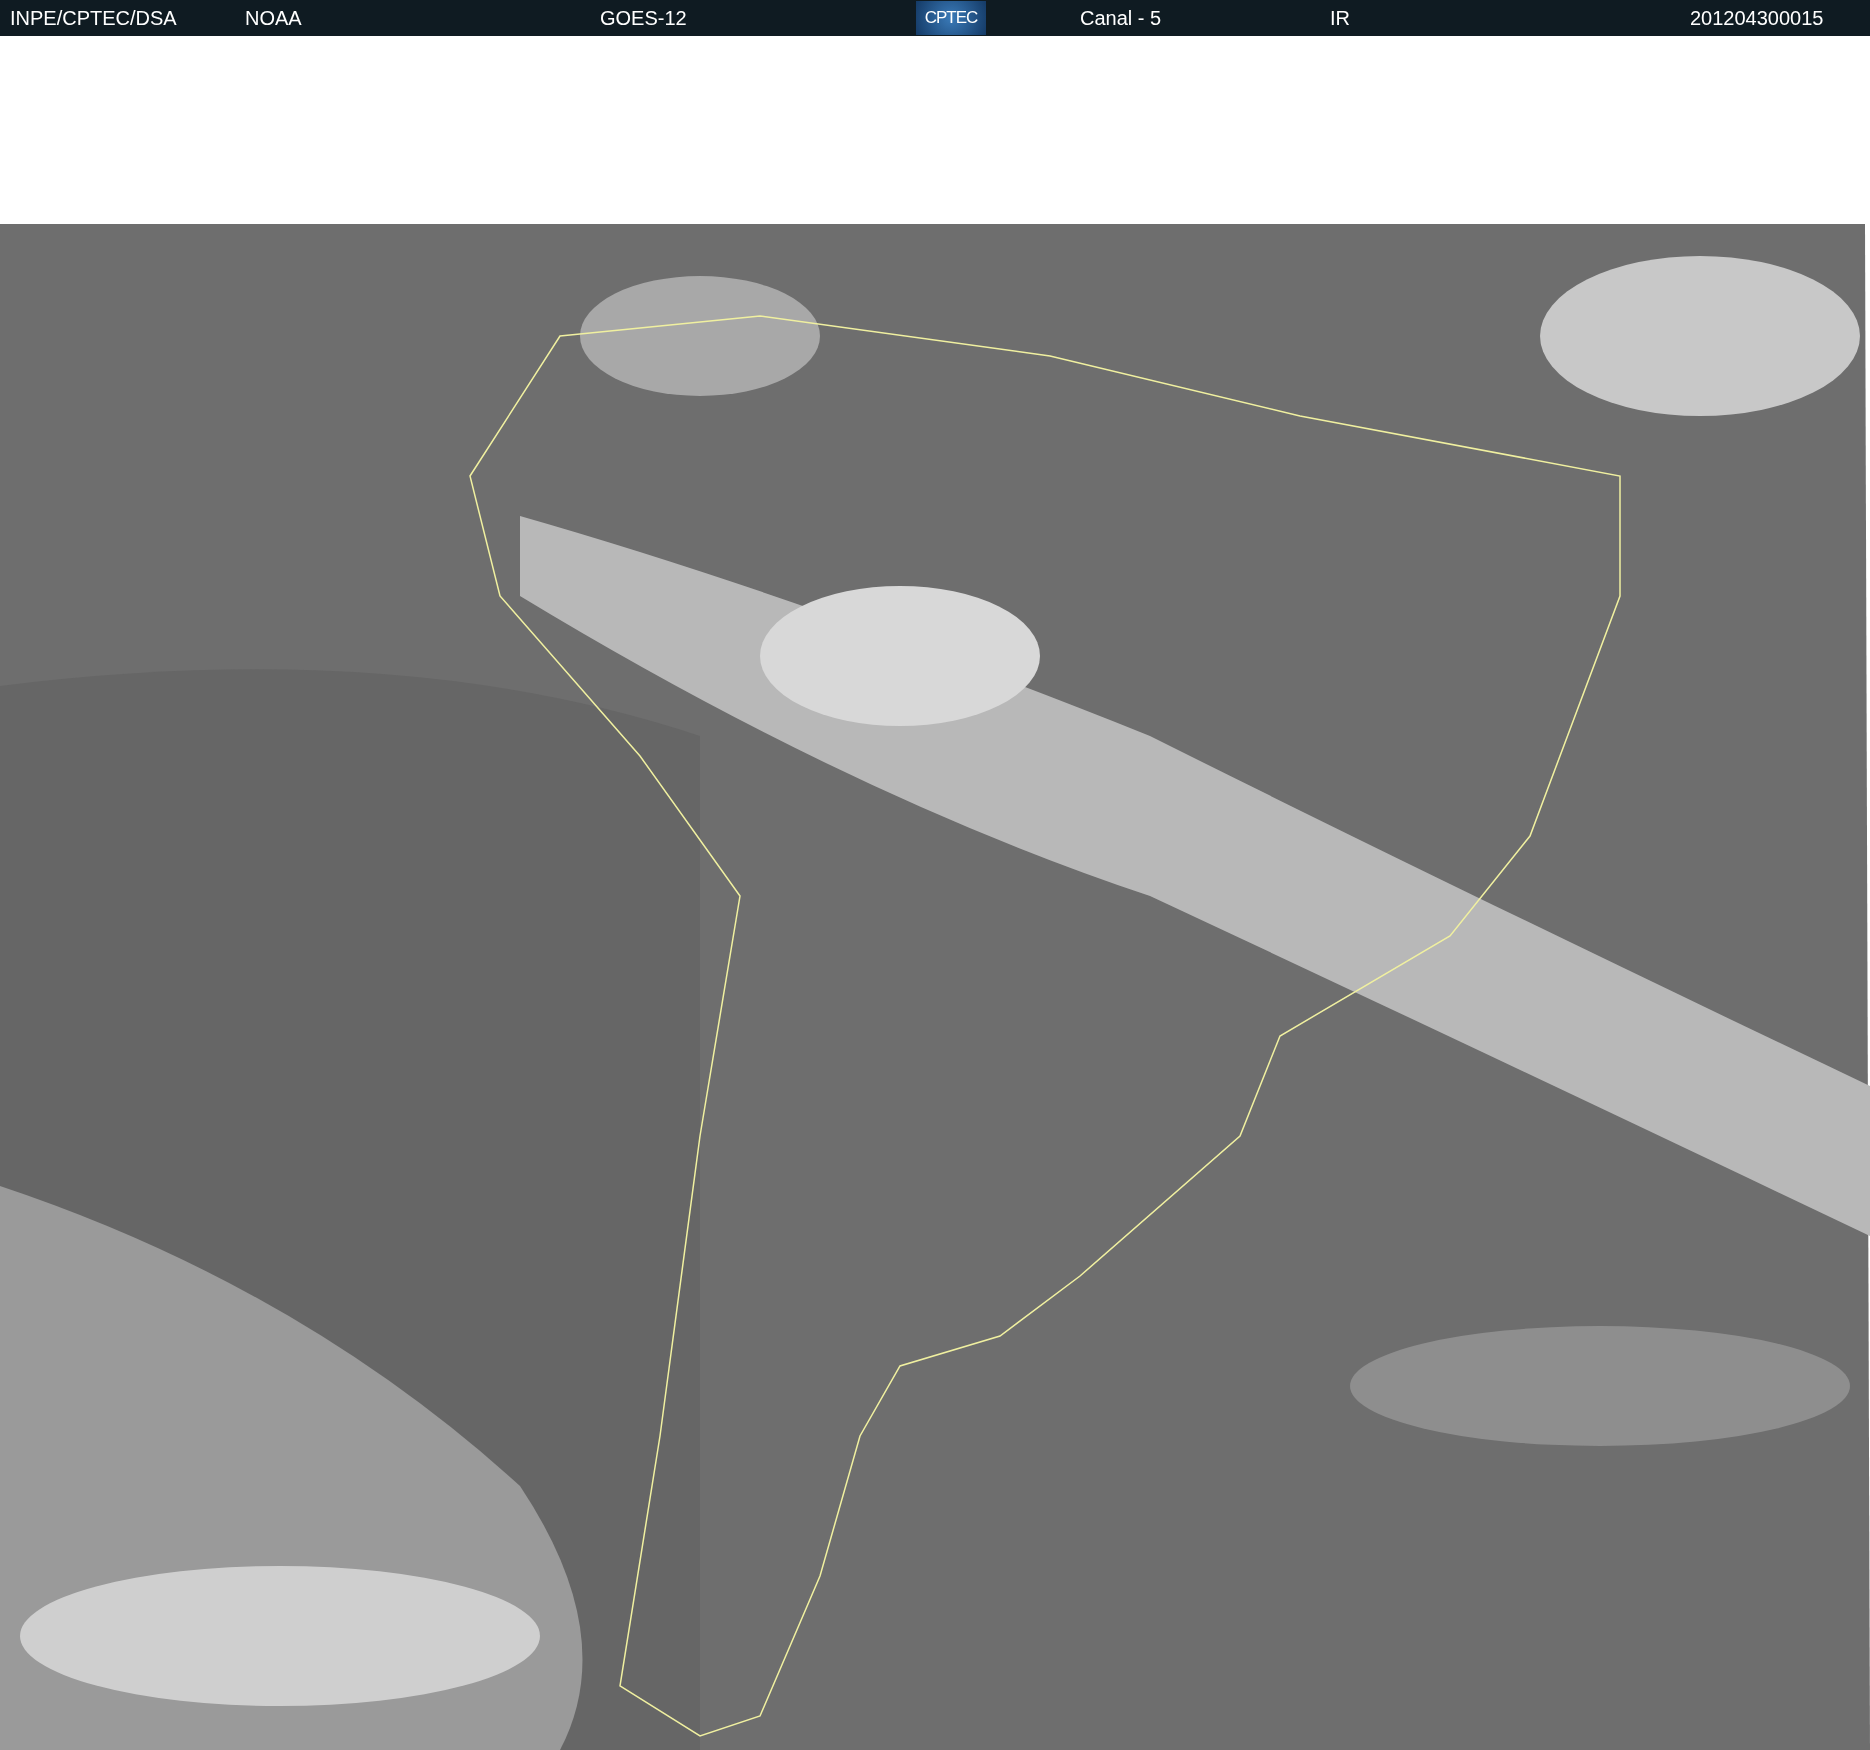 The image size is (1870, 1750). What do you see at coordinates (1121, 18) in the screenshot?
I see `header-label: Canal - 5` at bounding box center [1121, 18].